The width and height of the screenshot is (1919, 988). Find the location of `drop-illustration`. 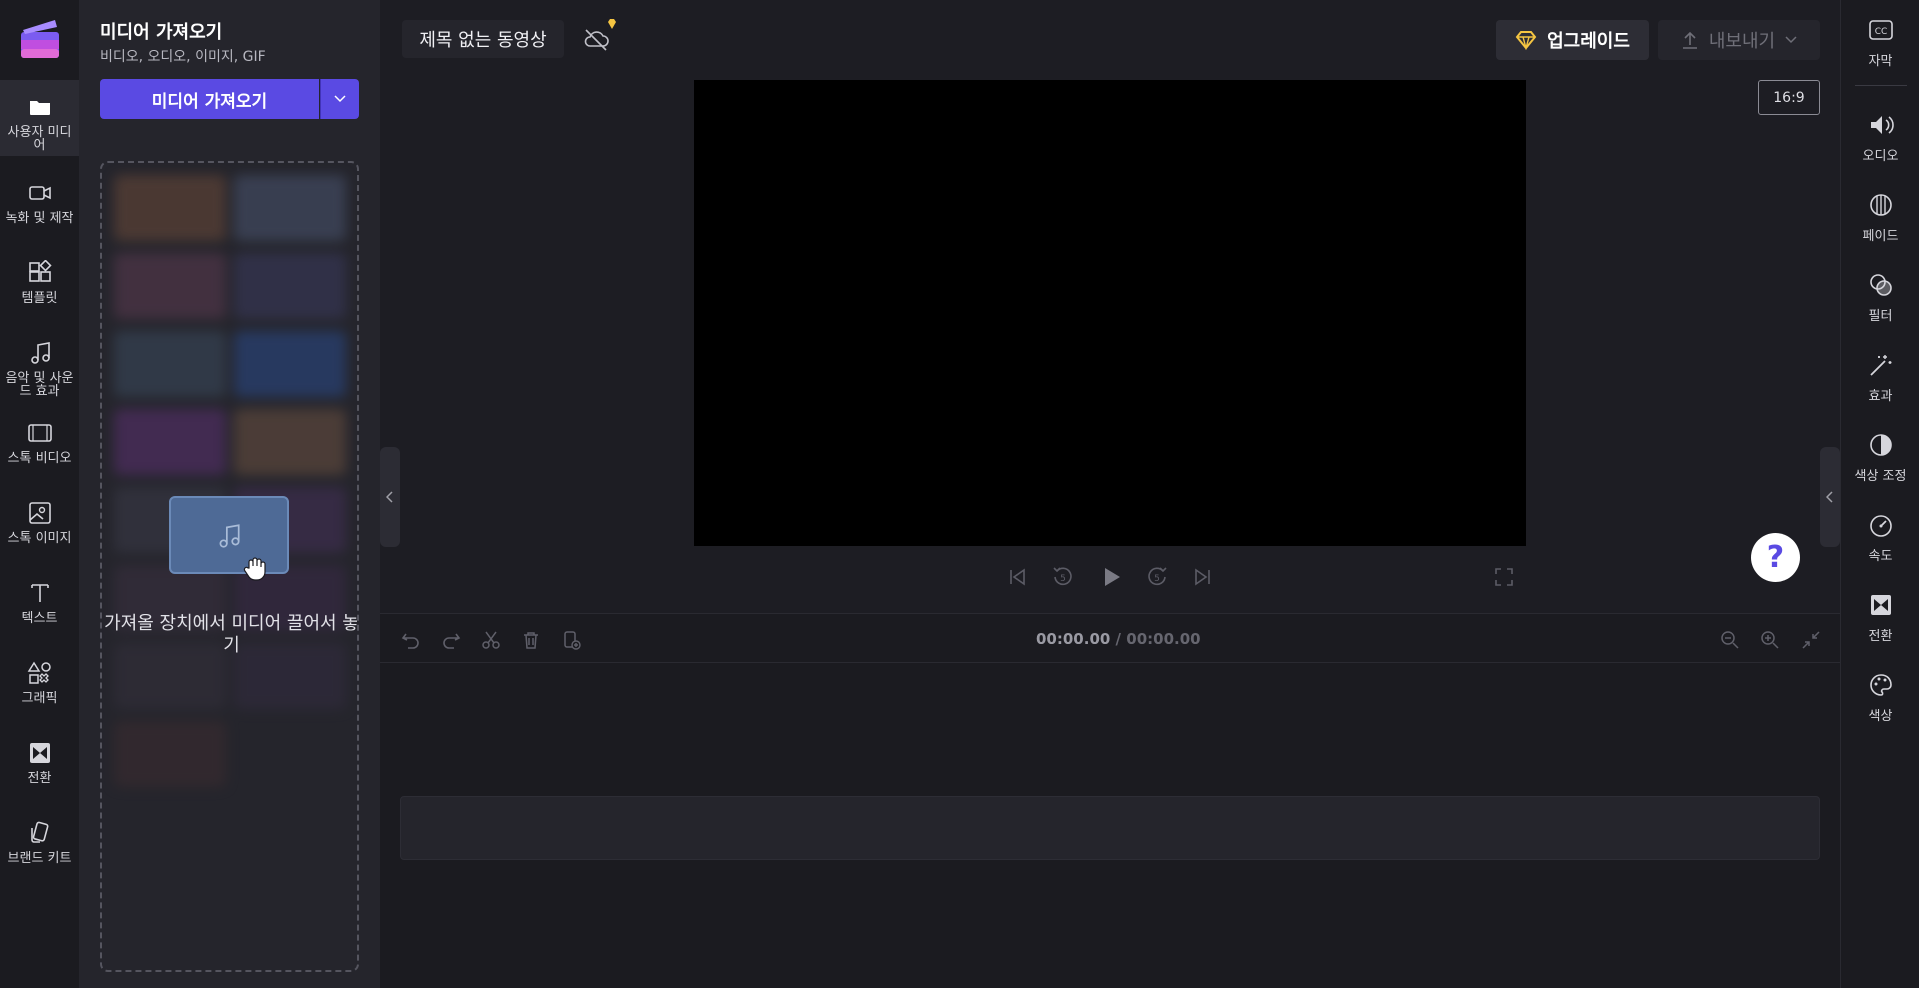

drop-illustration is located at coordinates (229, 538).